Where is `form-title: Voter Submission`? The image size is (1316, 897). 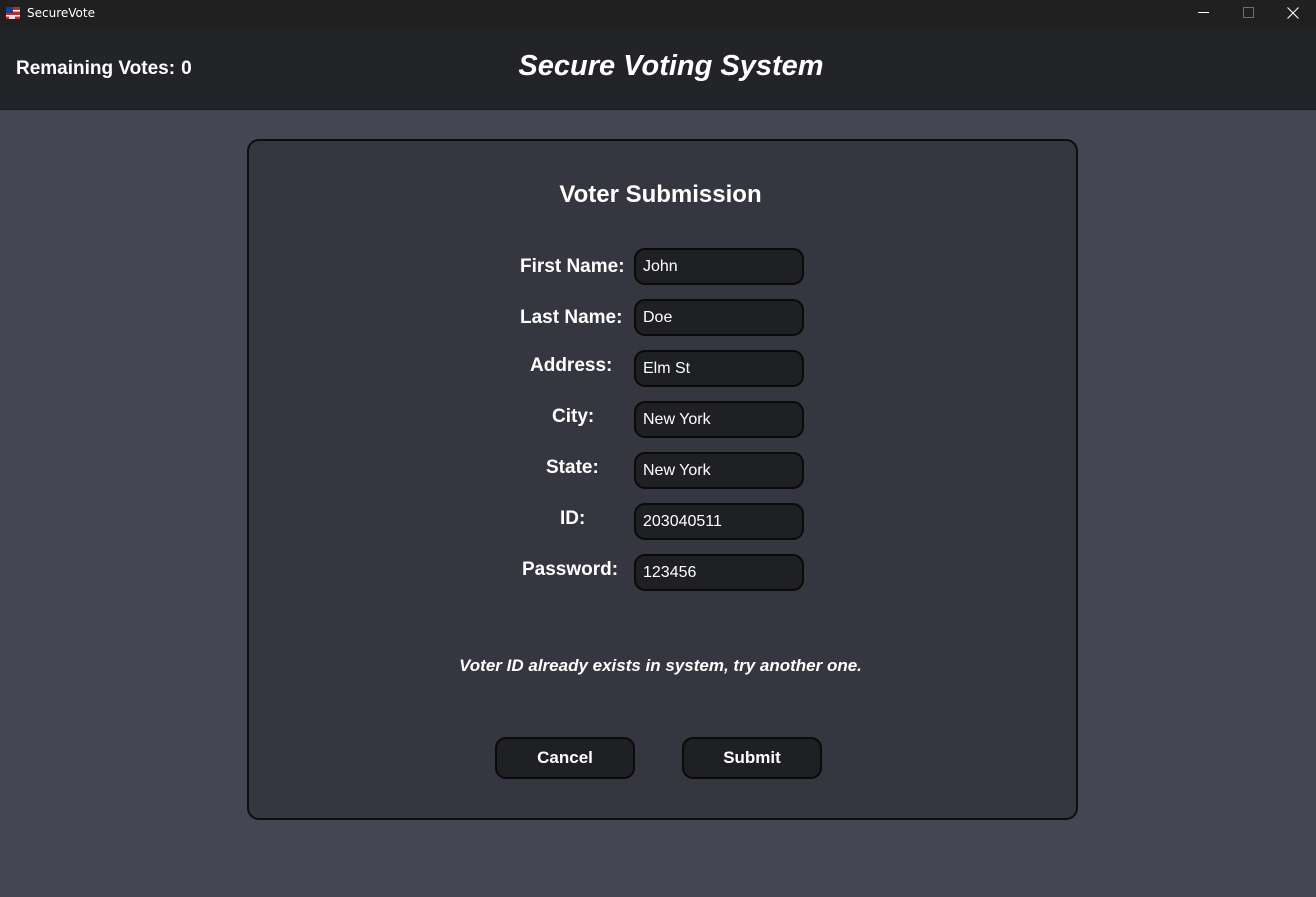
form-title: Voter Submission is located at coordinates (660, 194).